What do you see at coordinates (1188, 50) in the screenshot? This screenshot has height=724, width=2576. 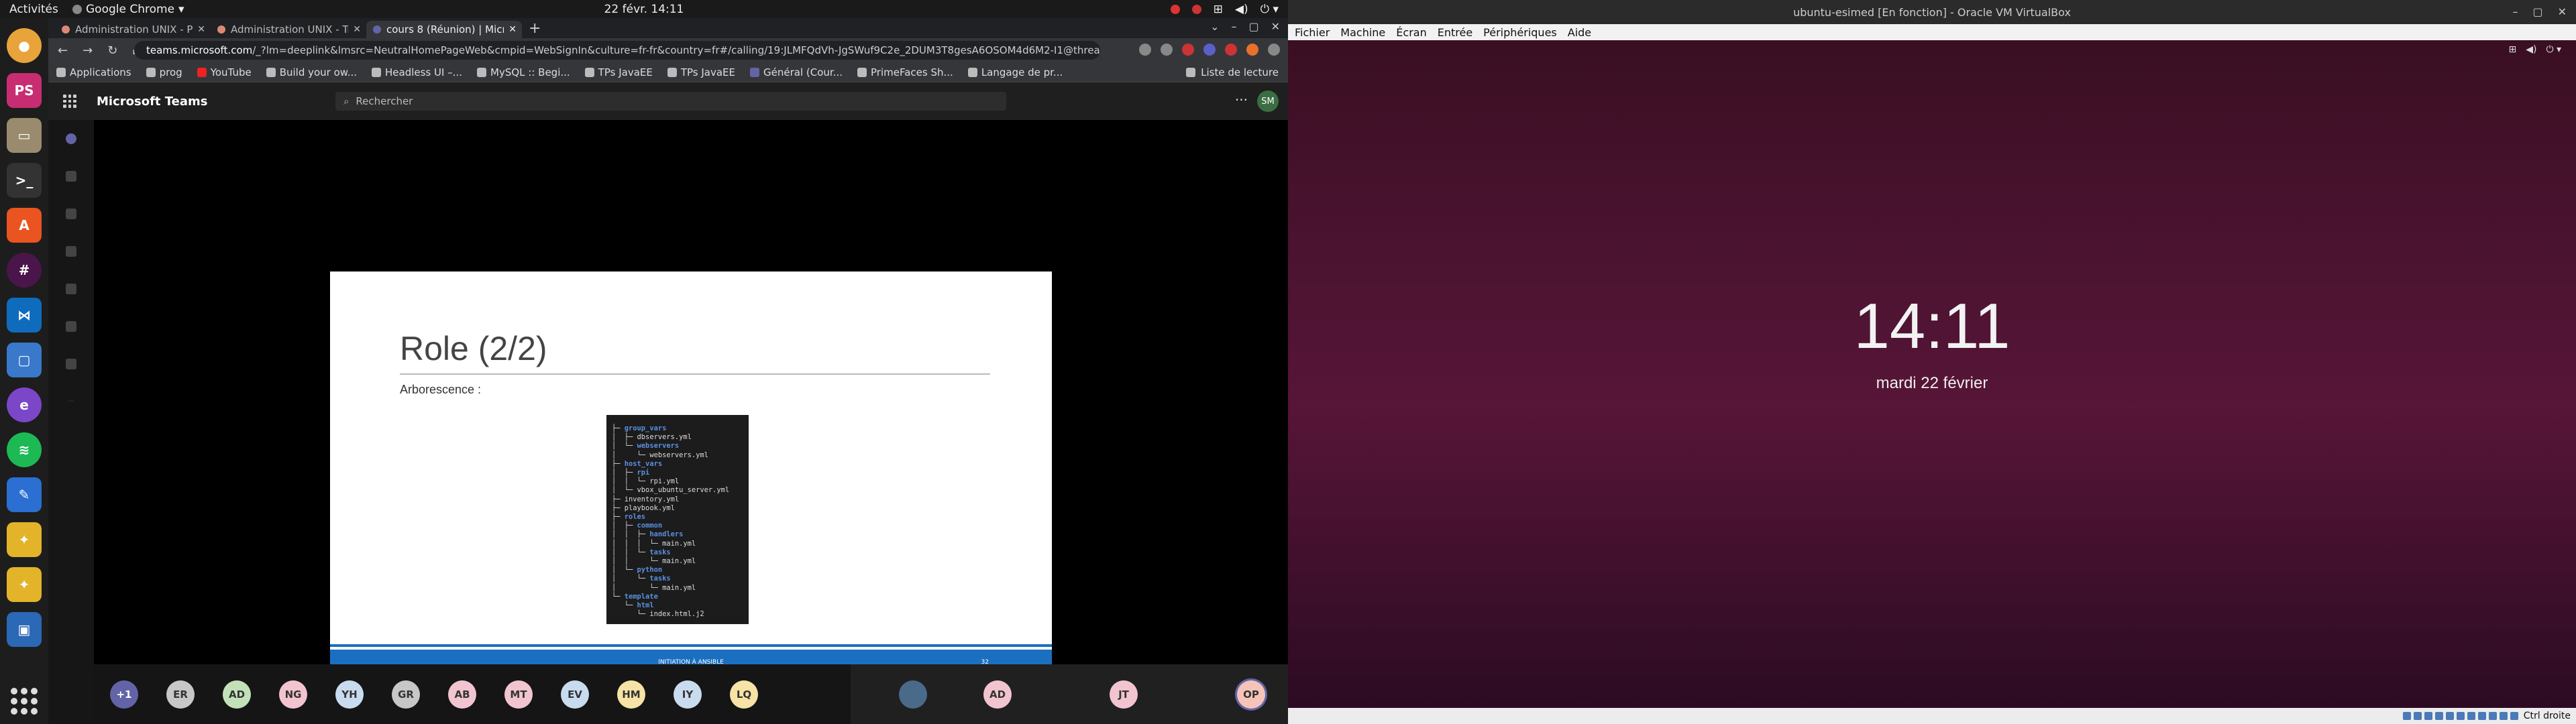 I see `ext-red-icon` at bounding box center [1188, 50].